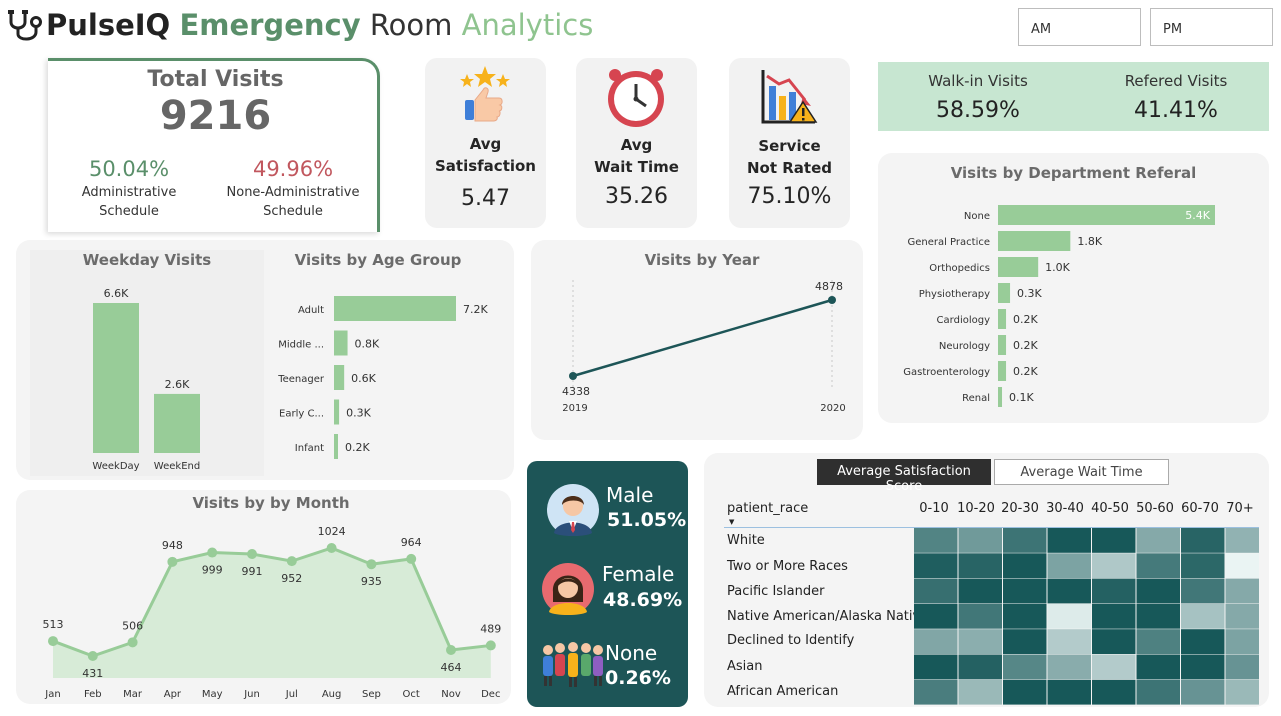 Image resolution: width=1281 pixels, height=716 pixels. Describe the element at coordinates (133, 694) in the screenshot. I see `month-axis-label: Mar` at that location.